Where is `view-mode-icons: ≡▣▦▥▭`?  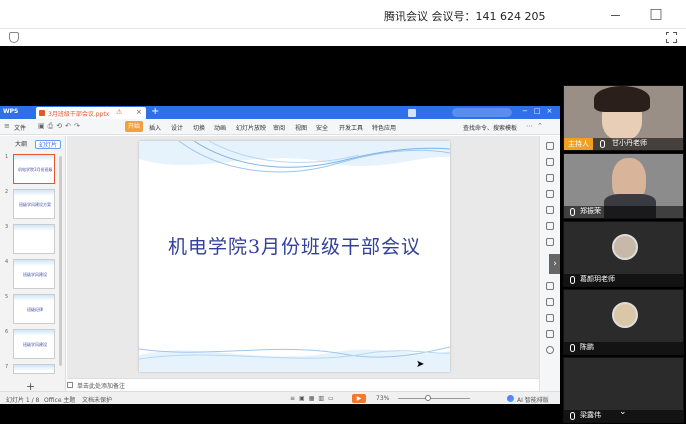 view-mode-icons: ≡▣▦▥▭ is located at coordinates (314, 398).